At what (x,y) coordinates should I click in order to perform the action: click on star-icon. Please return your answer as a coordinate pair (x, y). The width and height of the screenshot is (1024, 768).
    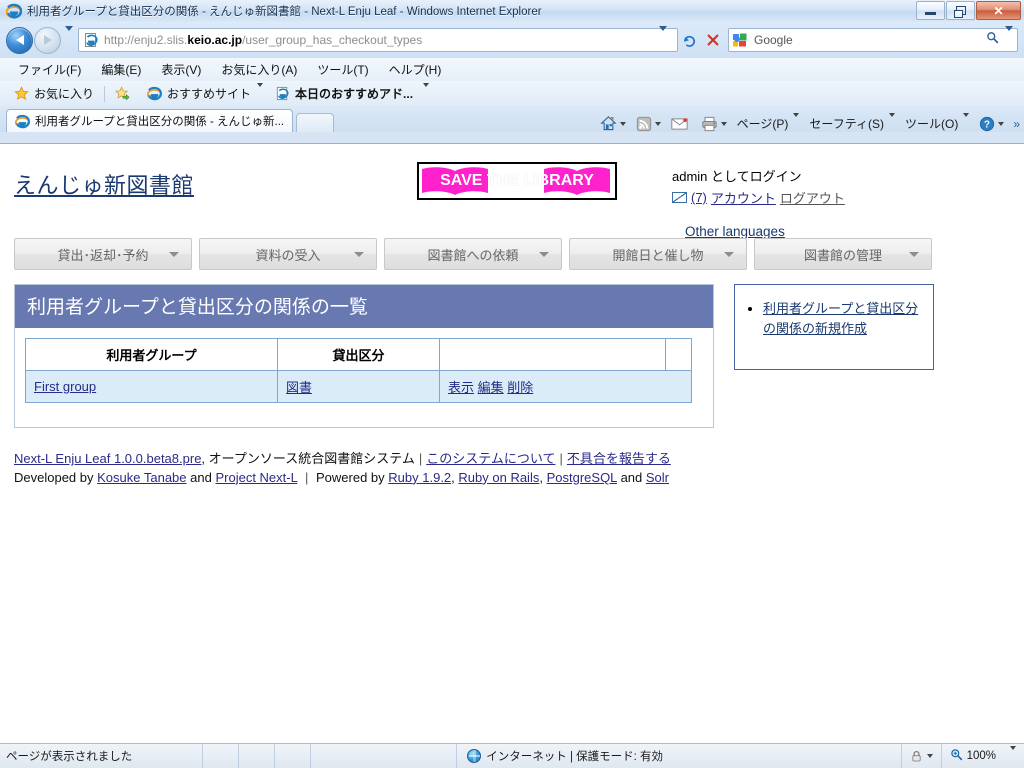
    Looking at the image, I should click on (21, 93).